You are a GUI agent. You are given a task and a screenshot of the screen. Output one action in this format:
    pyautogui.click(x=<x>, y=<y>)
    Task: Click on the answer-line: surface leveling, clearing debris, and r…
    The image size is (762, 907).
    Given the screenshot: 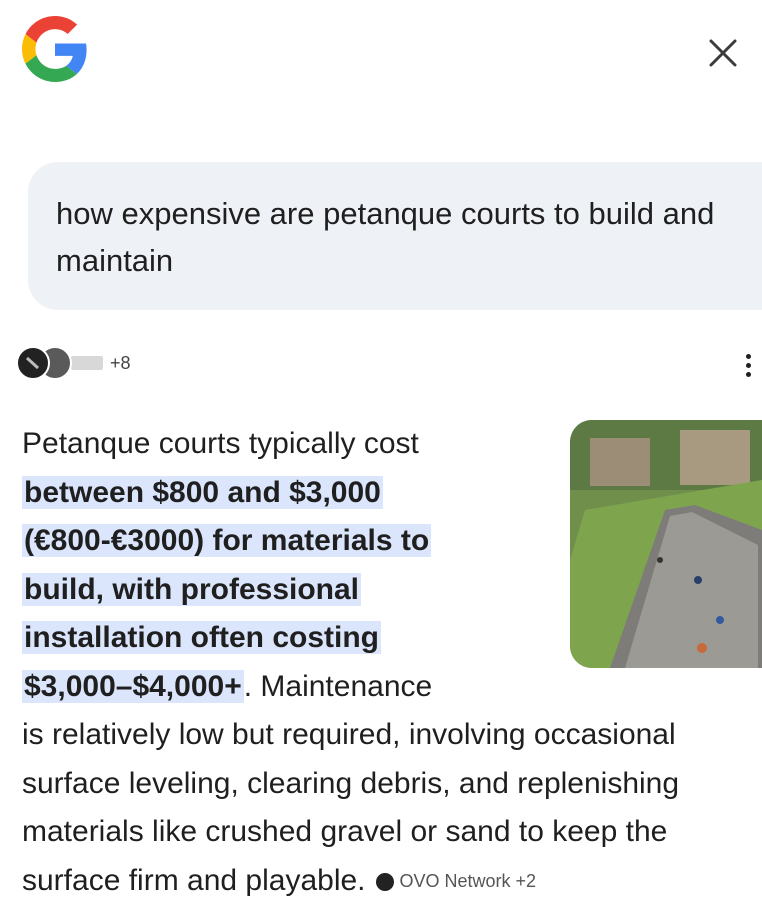 What is the action you would take?
    pyautogui.click(x=351, y=783)
    